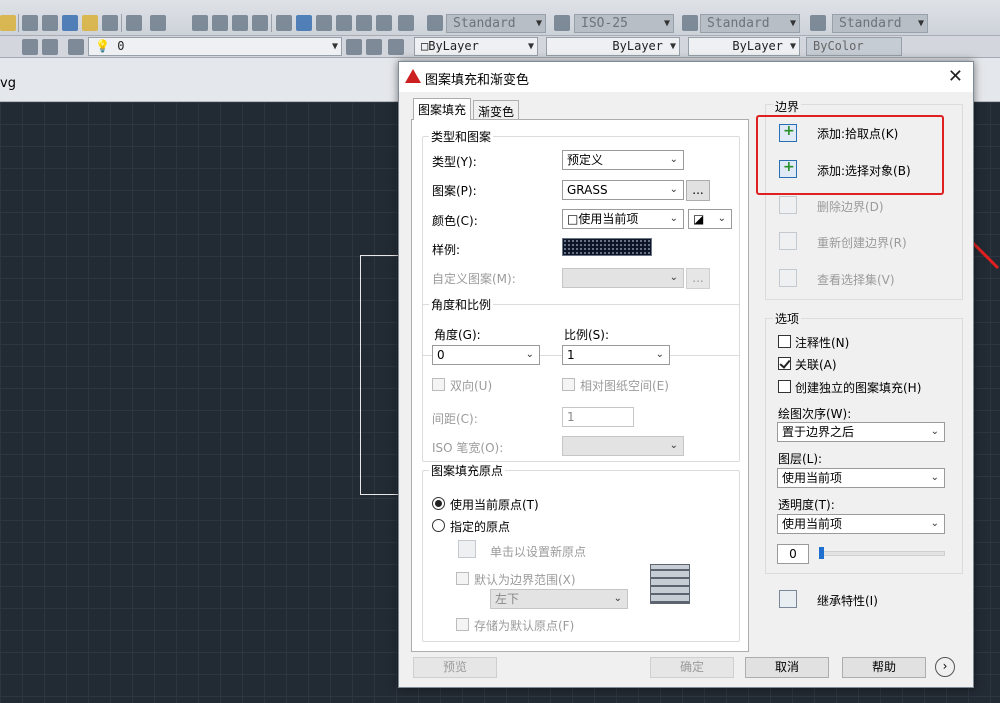 This screenshot has width=1000, height=703. What do you see at coordinates (568, 384) in the screenshot?
I see `relative-paper-checkbox` at bounding box center [568, 384].